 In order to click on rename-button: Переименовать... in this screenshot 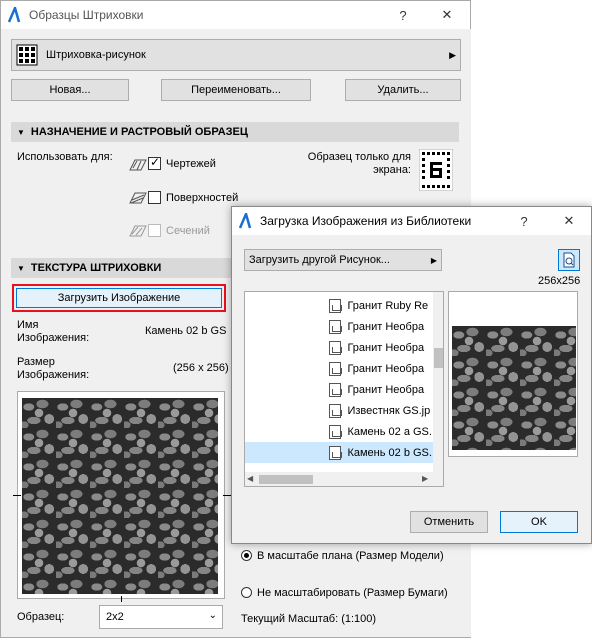, I will do `click(236, 90)`.